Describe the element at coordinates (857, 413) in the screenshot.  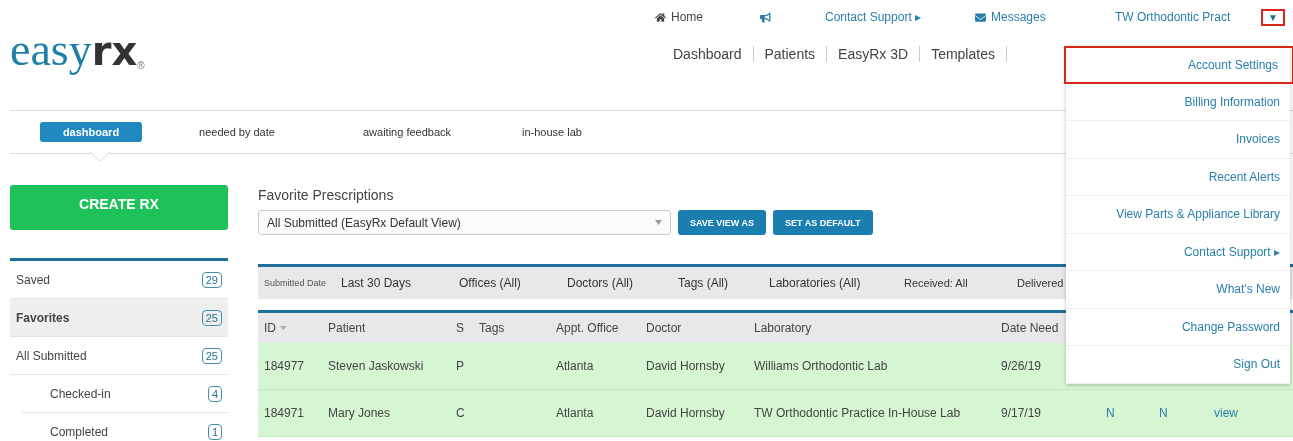
I see `table-cell-text: TW Orthodontic Practice In-House Lab` at that location.